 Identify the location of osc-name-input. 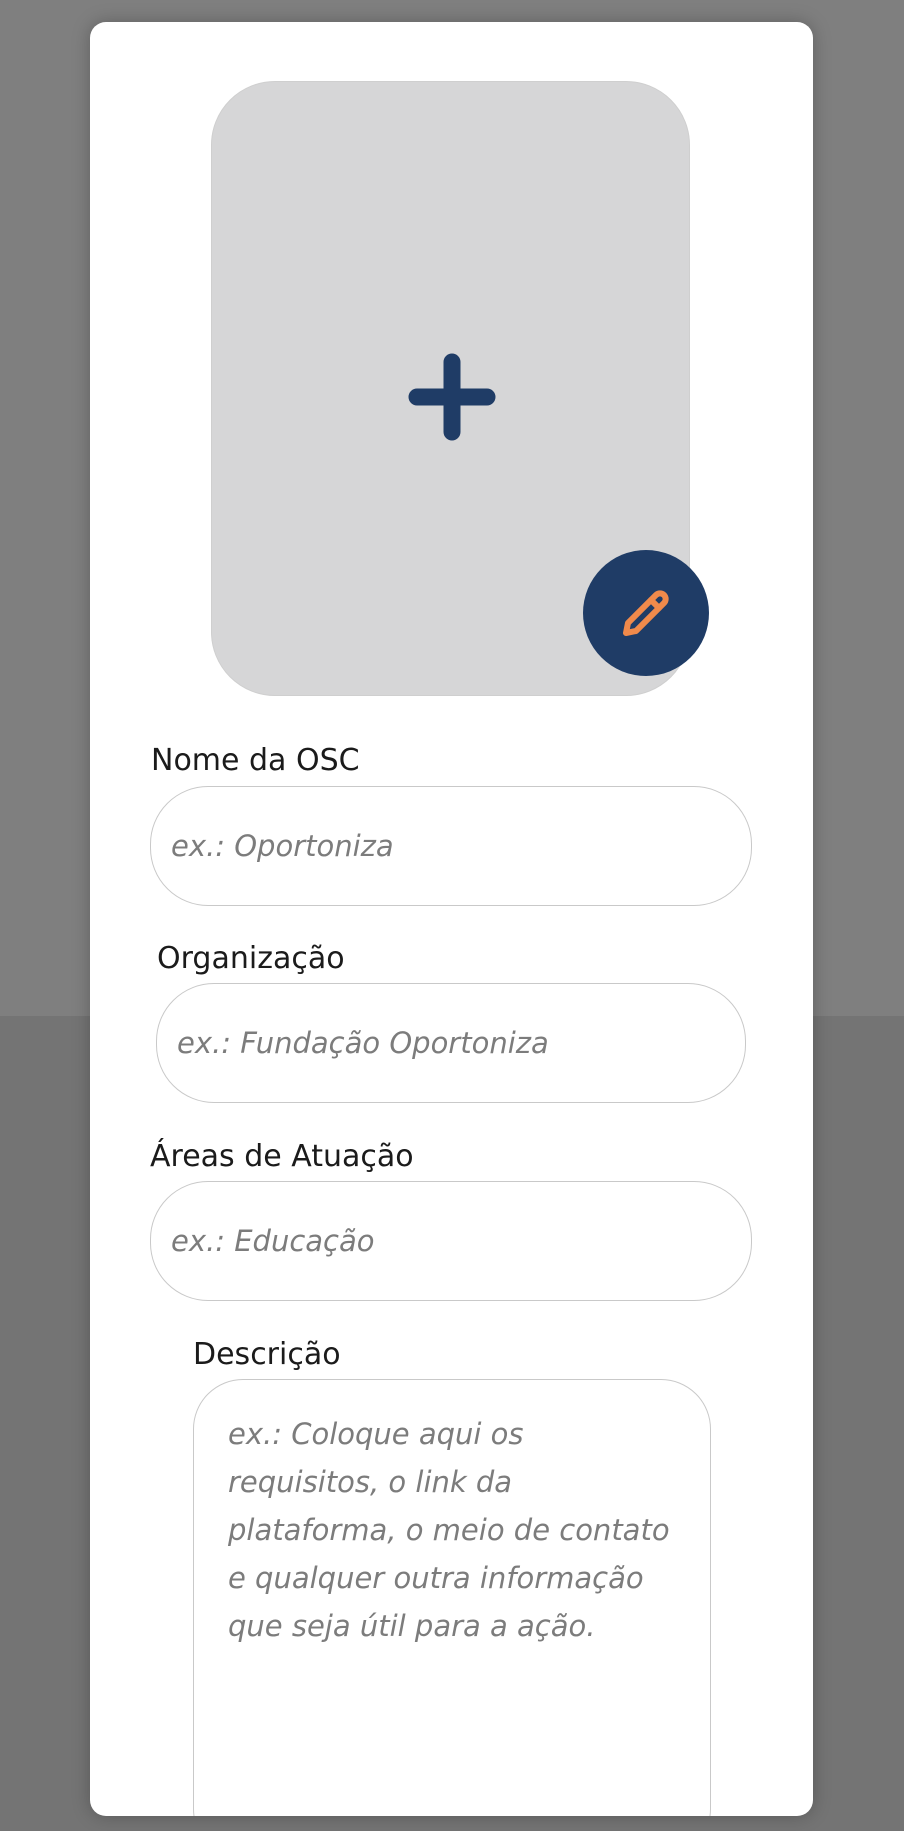
(451, 846).